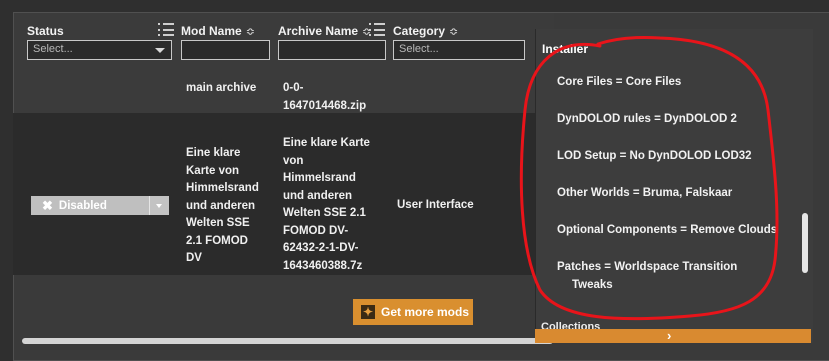  Describe the element at coordinates (805, 243) in the screenshot. I see `vertical-scrollbar` at that location.